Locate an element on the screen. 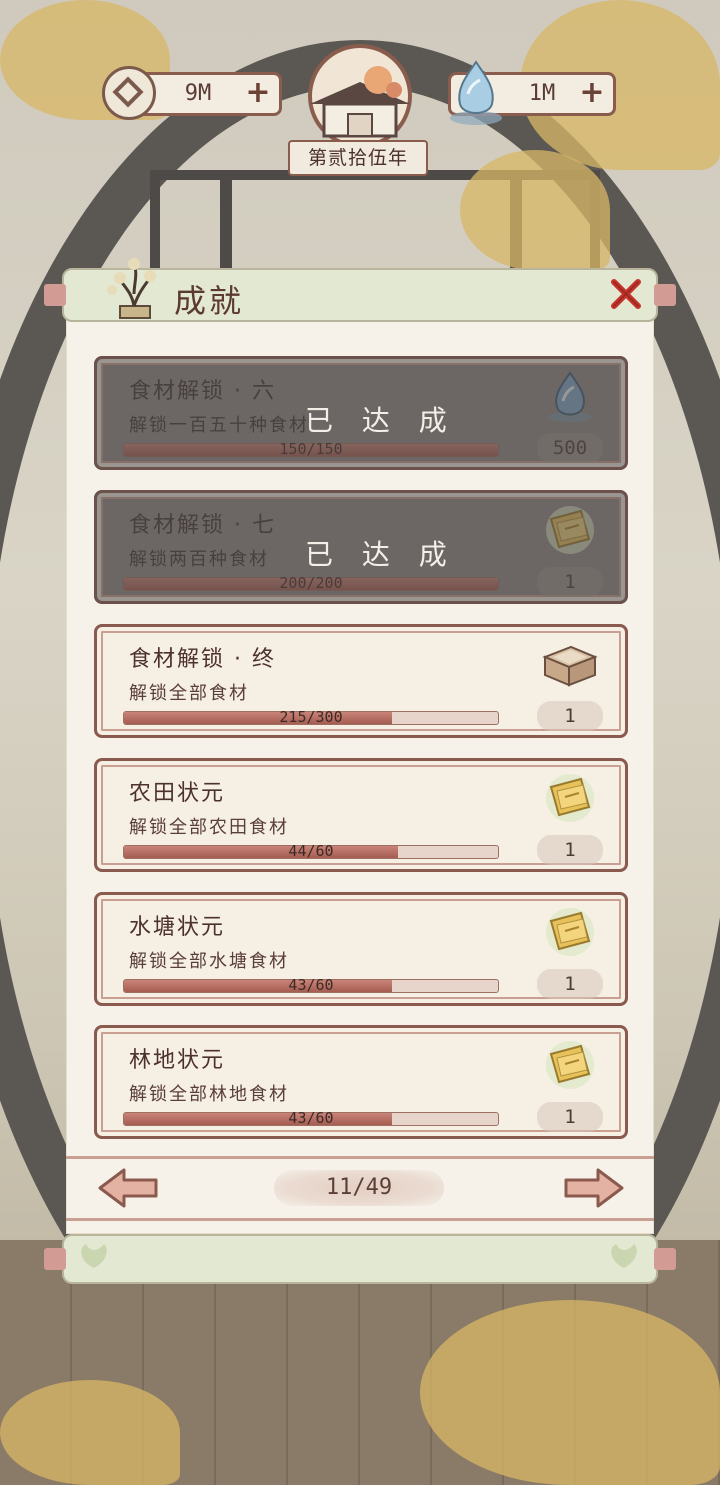  page-indicator: 11/49 is located at coordinates (359, 1188).